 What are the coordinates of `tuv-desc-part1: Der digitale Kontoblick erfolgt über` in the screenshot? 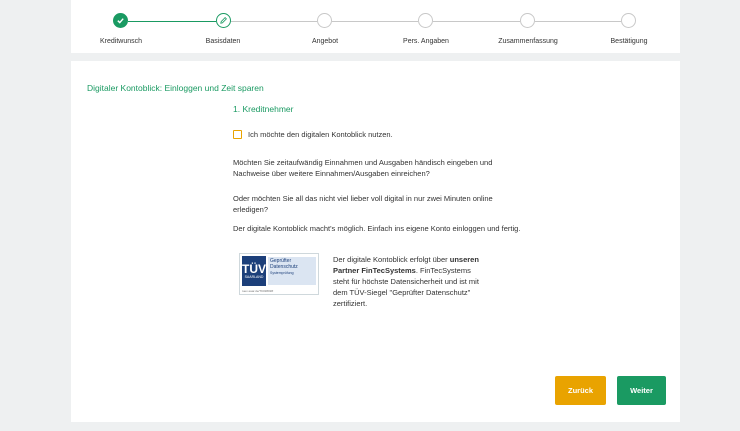 It's located at (391, 259).